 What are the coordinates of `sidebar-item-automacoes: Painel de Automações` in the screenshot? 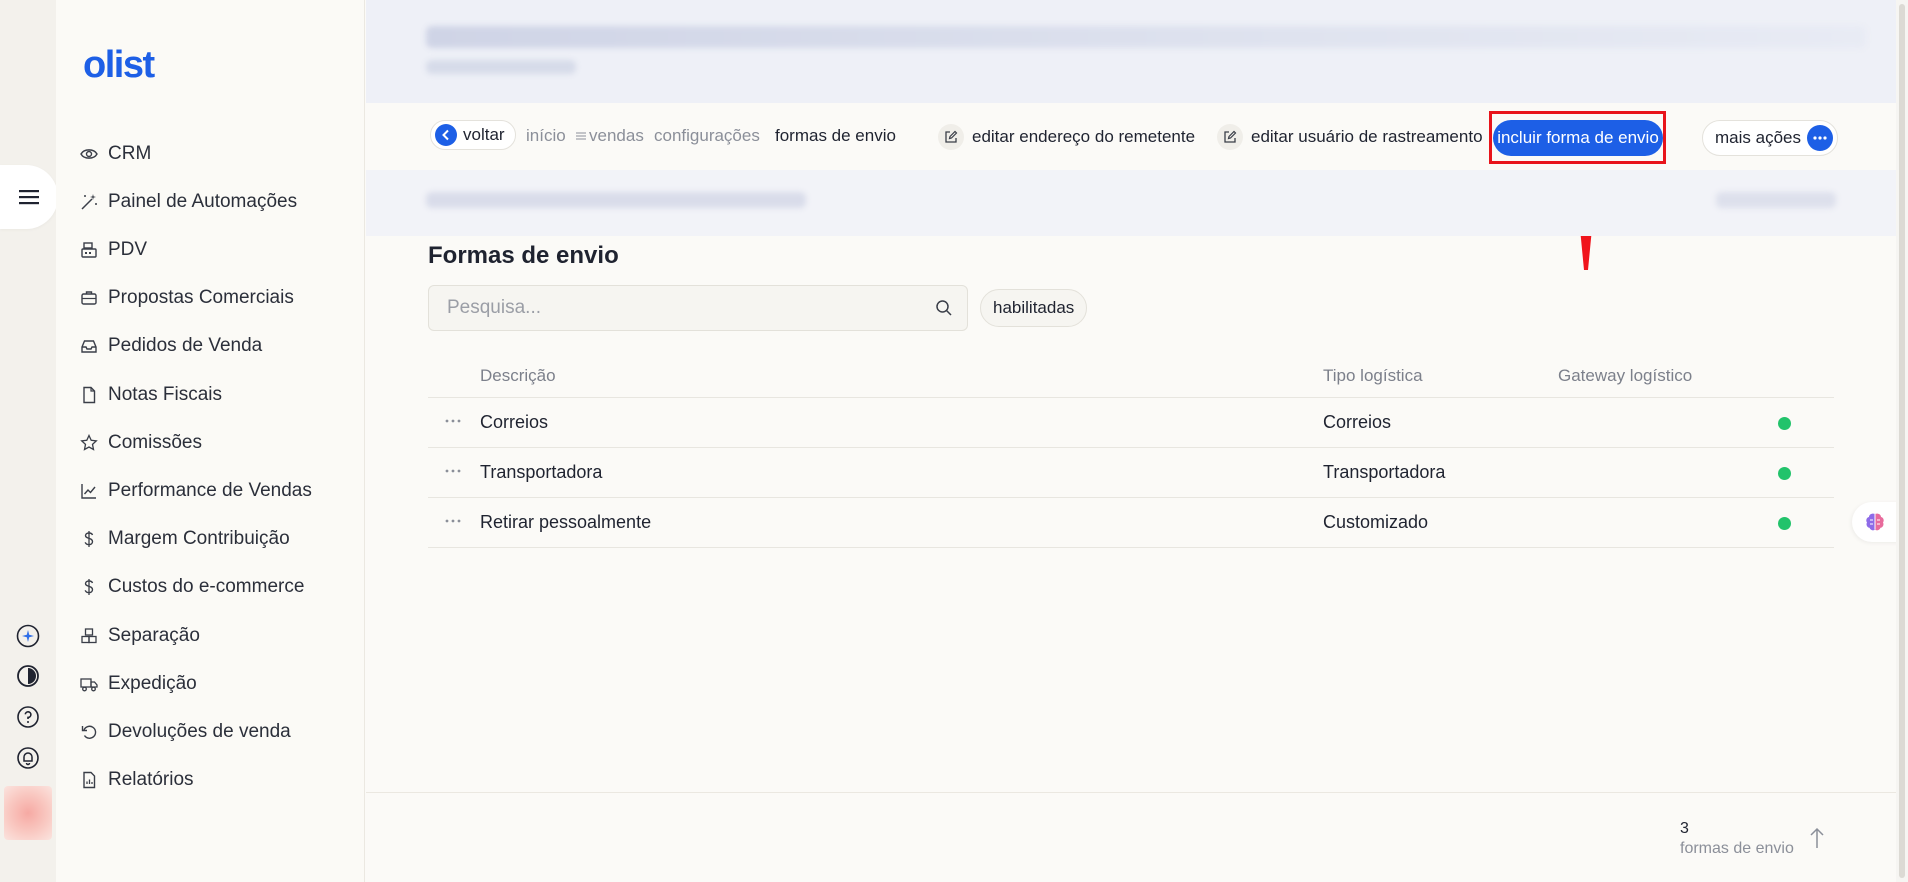 It's located at (188, 202).